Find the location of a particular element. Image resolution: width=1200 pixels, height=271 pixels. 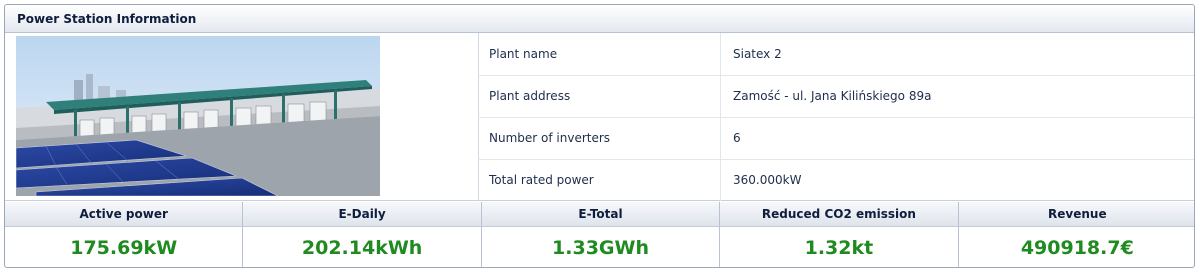

inverters-label: Number of inverters is located at coordinates (599, 138).